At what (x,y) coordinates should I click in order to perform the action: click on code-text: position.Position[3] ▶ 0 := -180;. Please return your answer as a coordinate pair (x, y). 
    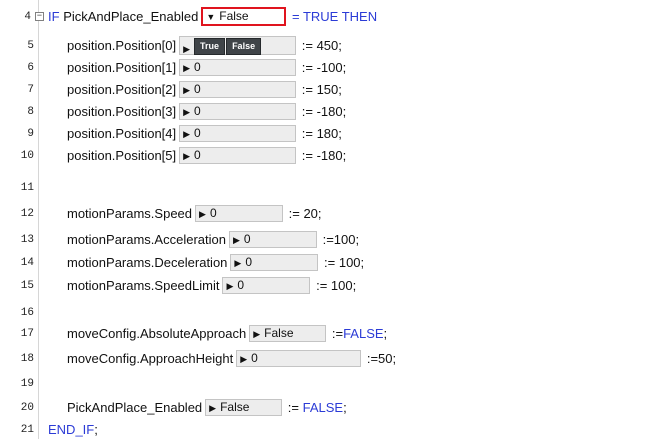
    Looking at the image, I should click on (206, 112).